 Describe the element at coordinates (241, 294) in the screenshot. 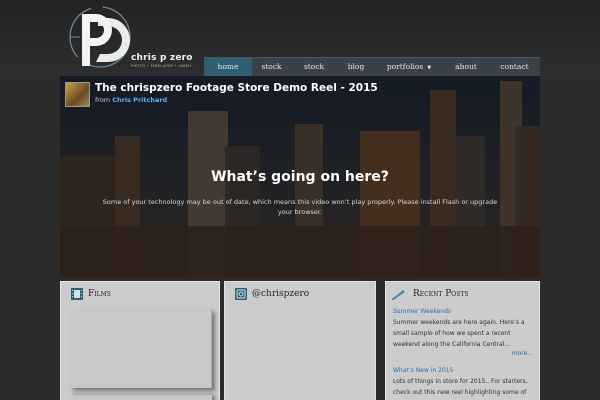

I see `twitter-icon` at that location.